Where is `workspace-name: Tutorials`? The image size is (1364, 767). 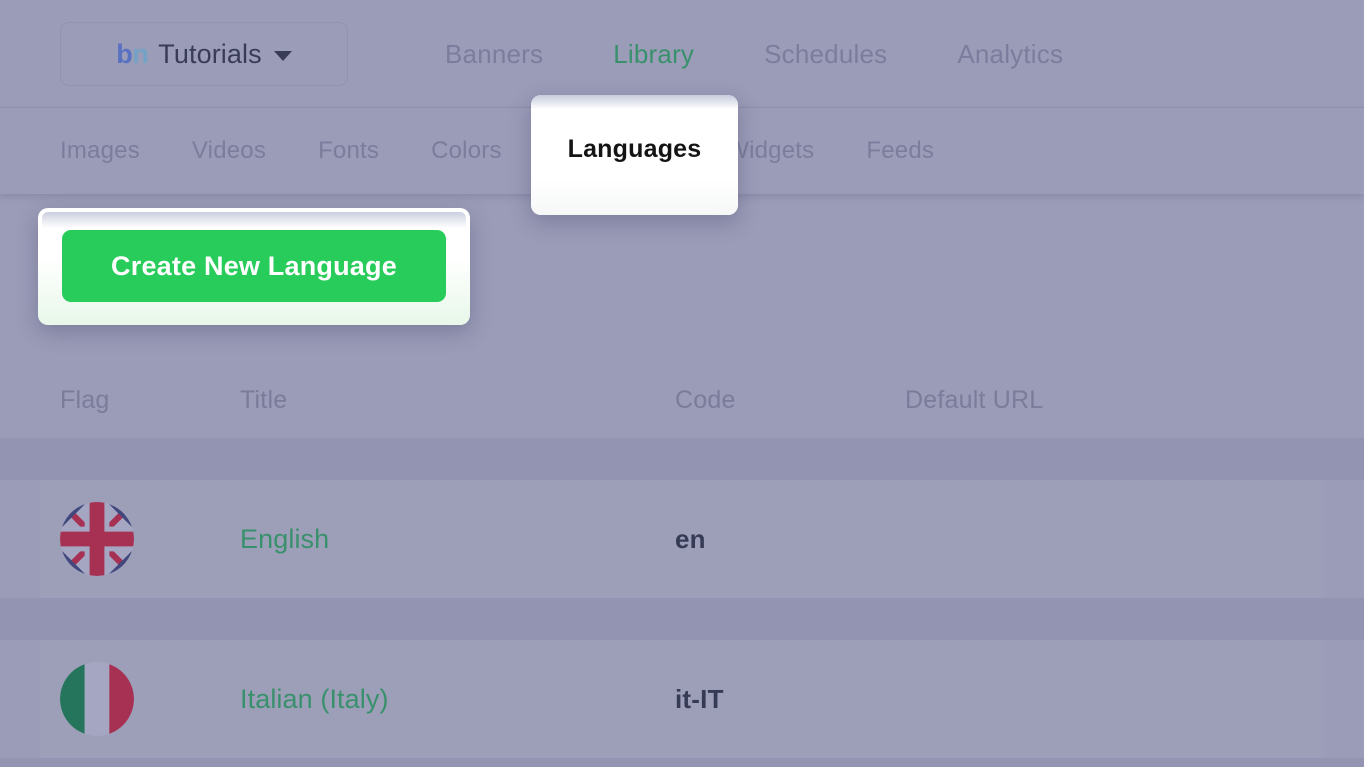 workspace-name: Tutorials is located at coordinates (210, 53).